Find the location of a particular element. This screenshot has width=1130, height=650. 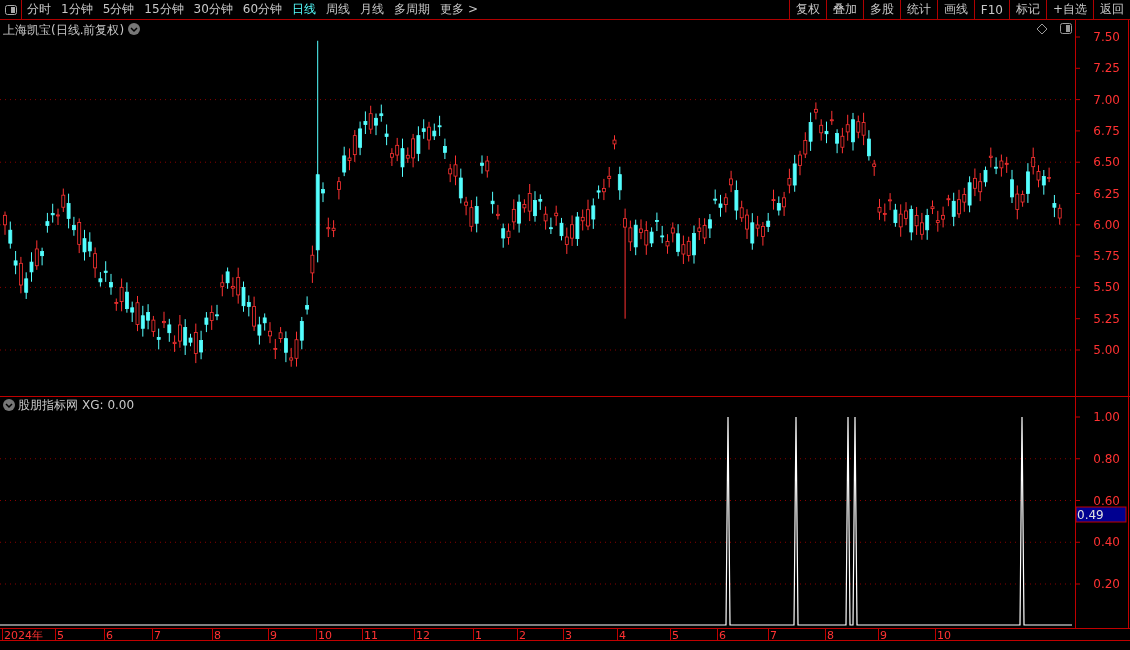

price-axis-label: 6.75 is located at coordinates (1106, 130).